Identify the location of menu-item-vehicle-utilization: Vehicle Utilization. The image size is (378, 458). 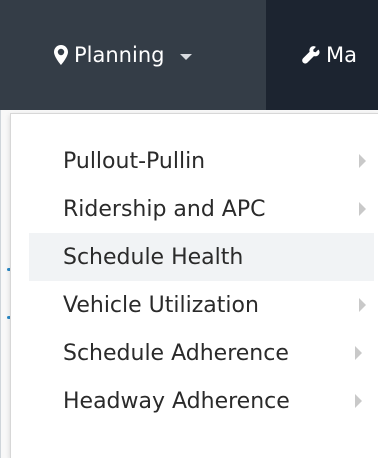
(201, 305).